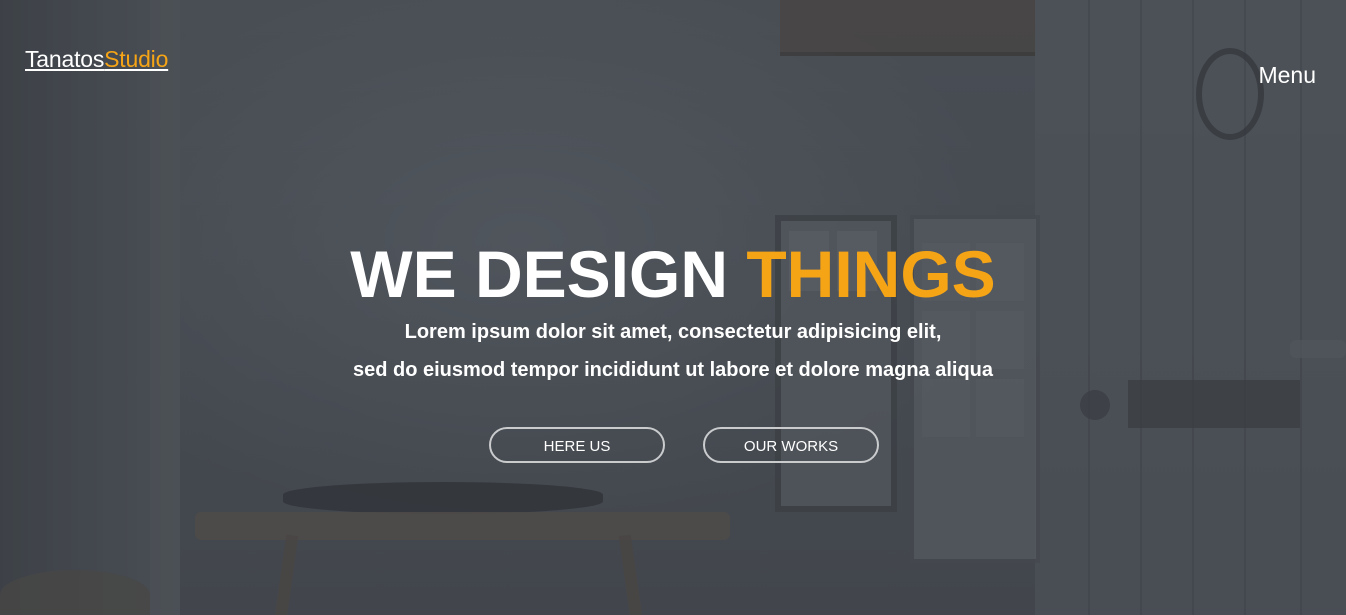  I want to click on logo-accent-text: Studio, so click(136, 59).